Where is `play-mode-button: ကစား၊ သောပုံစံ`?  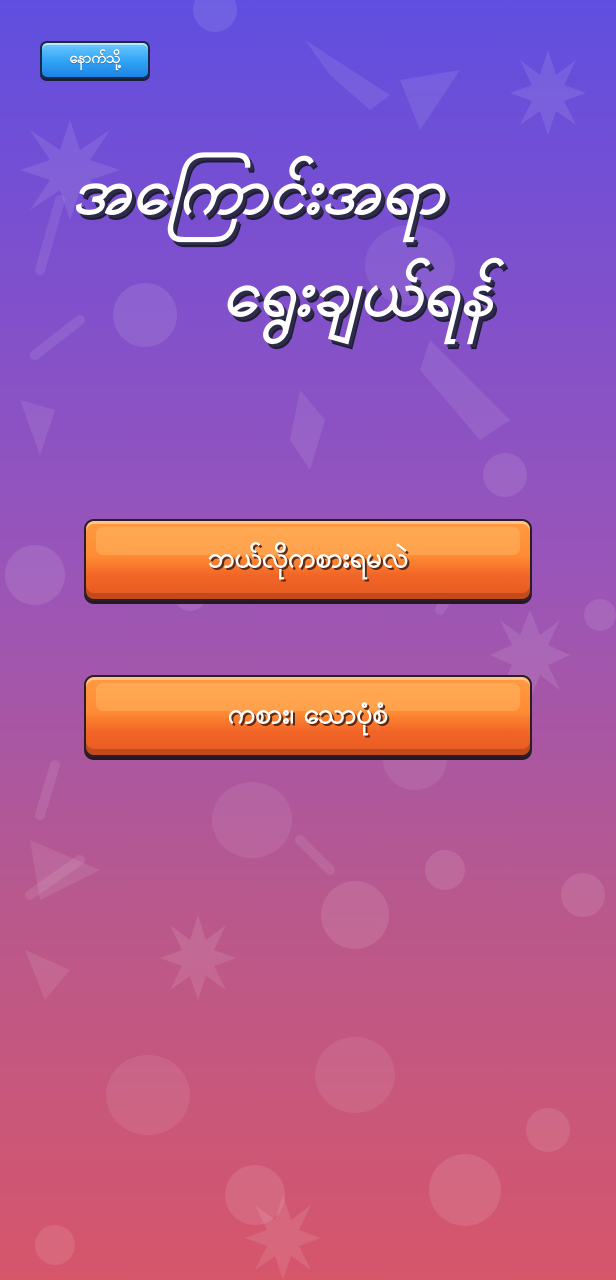
play-mode-button: ကစား၊ သောပုံစံ is located at coordinates (308, 716).